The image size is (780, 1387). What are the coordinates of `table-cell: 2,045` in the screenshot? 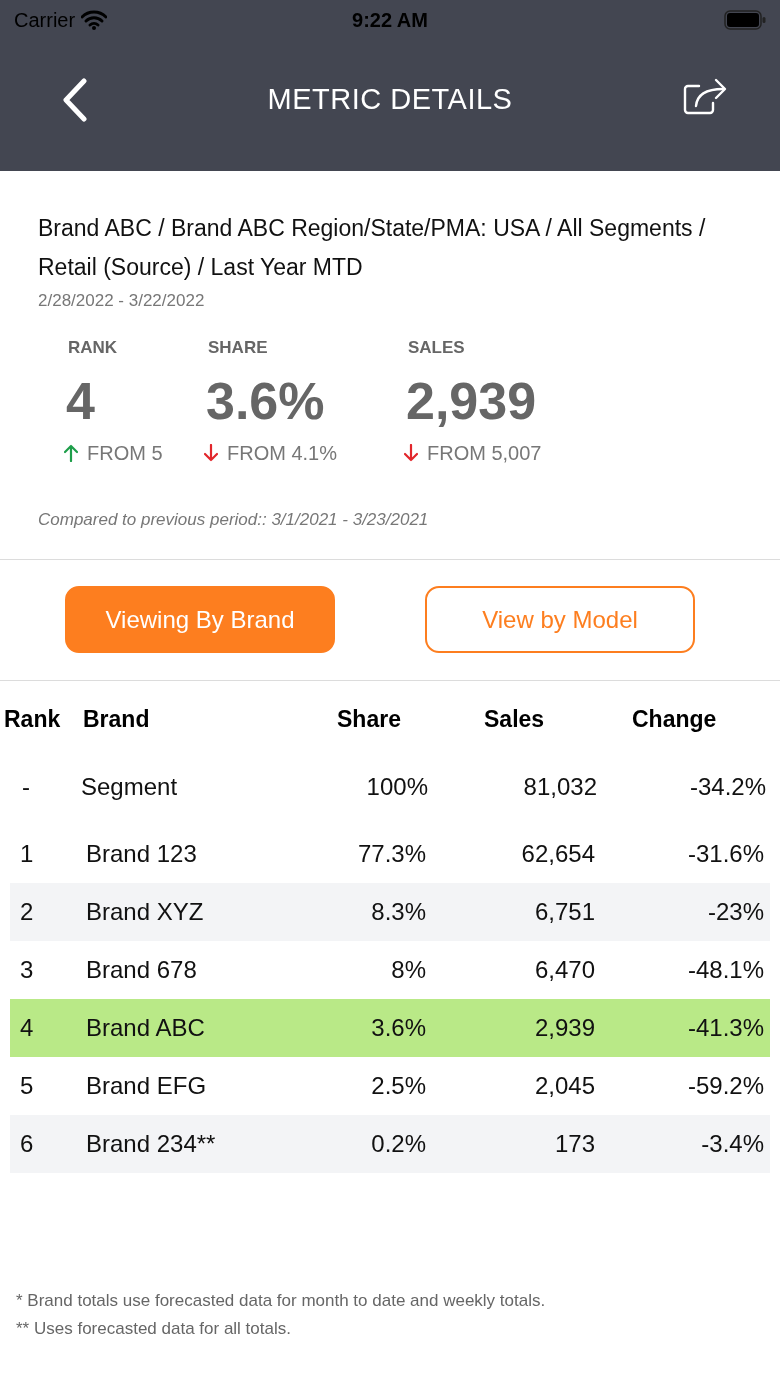 It's located at (564, 1085).